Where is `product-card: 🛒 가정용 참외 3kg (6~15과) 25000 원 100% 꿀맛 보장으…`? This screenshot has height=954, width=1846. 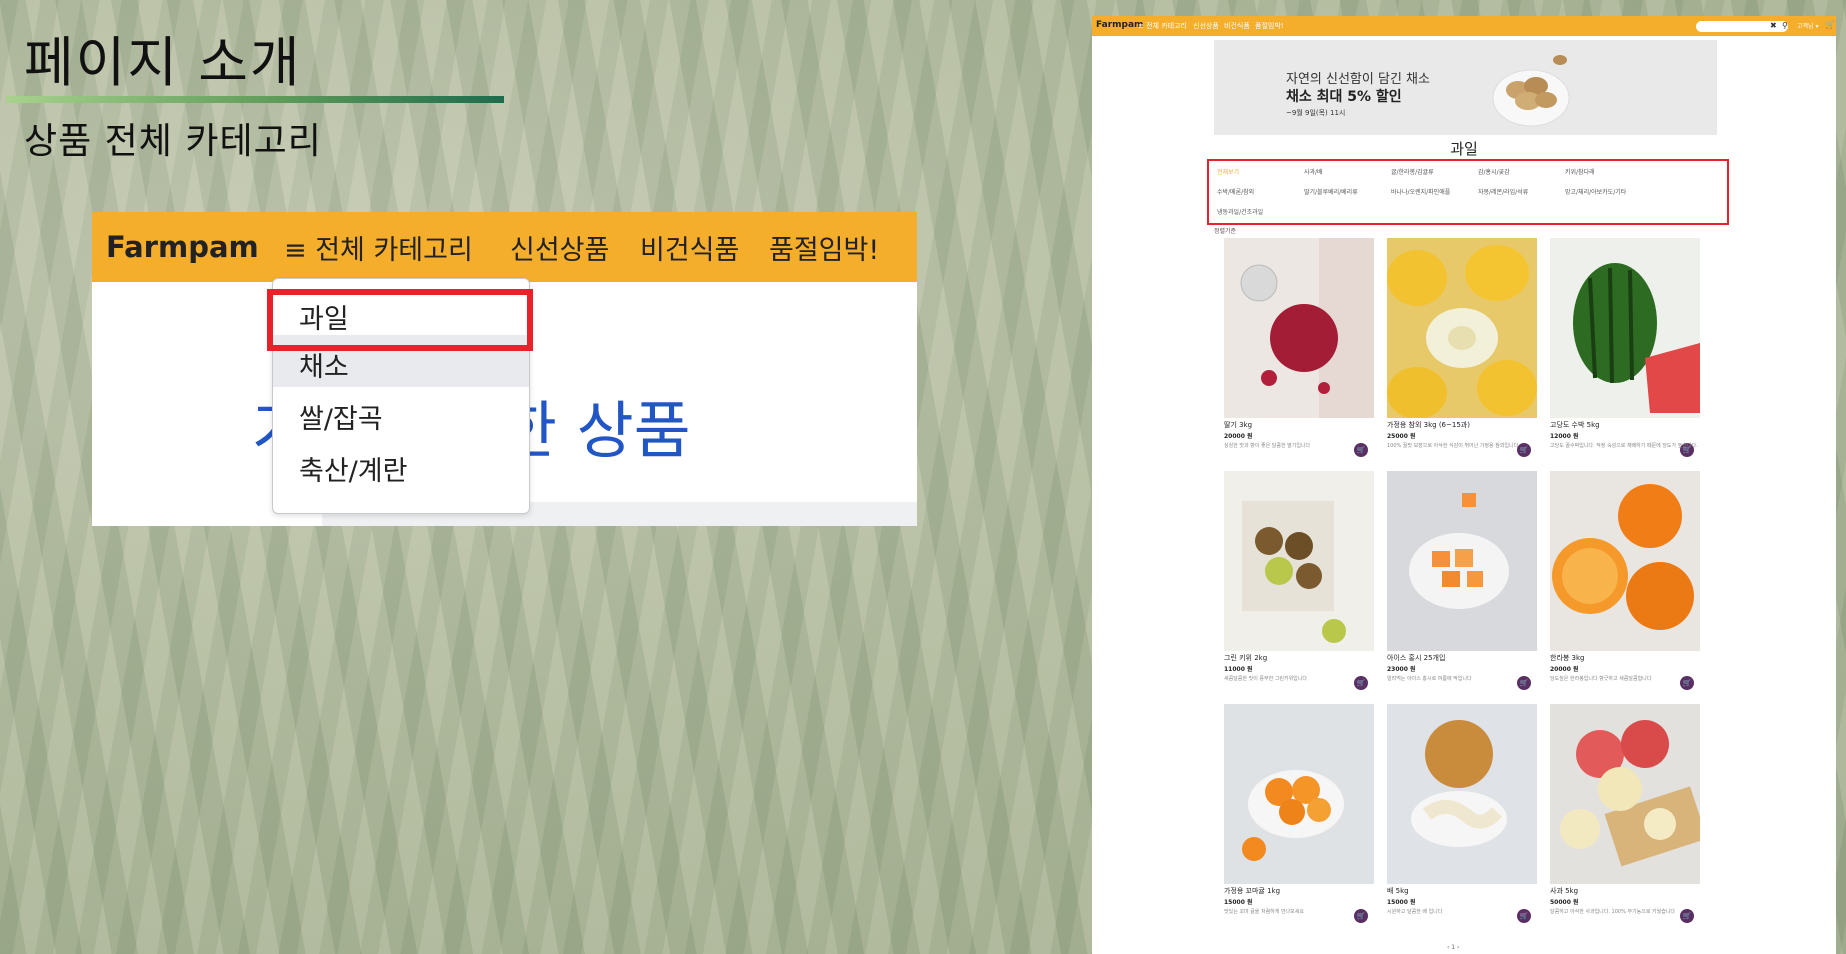
product-card: 🛒 가정용 참외 3kg (6~15과) 25000 원 100% 꿀맛 보장으… is located at coordinates (1462, 350).